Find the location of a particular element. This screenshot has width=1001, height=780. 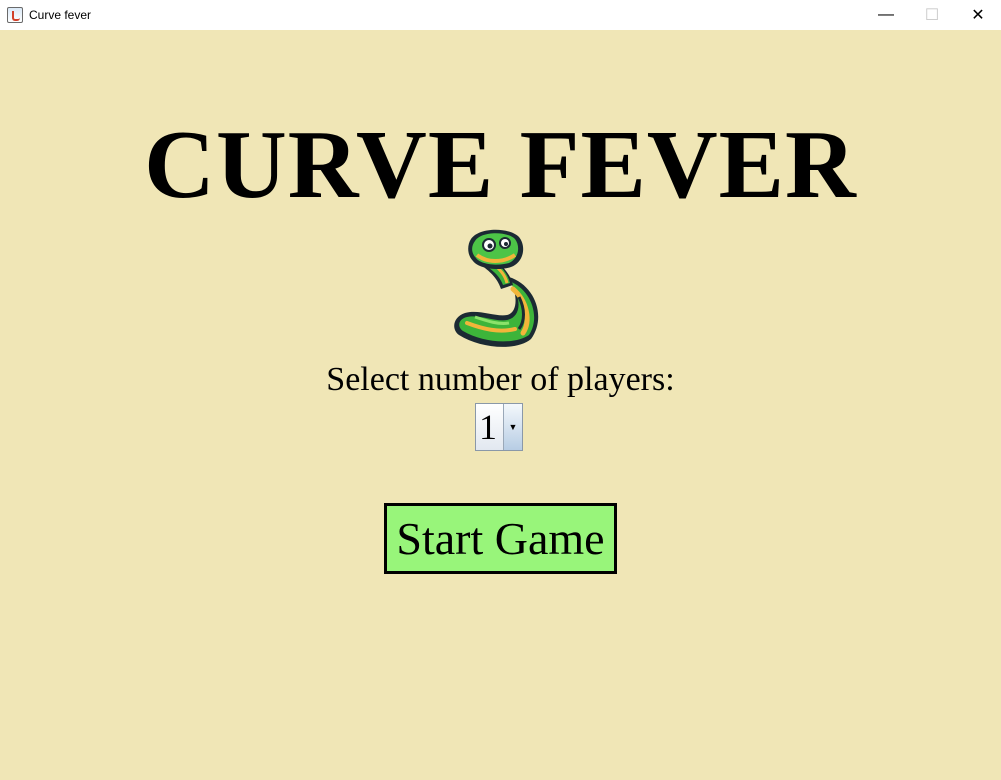

game-title: CURVE FEVER is located at coordinates (500, 165).